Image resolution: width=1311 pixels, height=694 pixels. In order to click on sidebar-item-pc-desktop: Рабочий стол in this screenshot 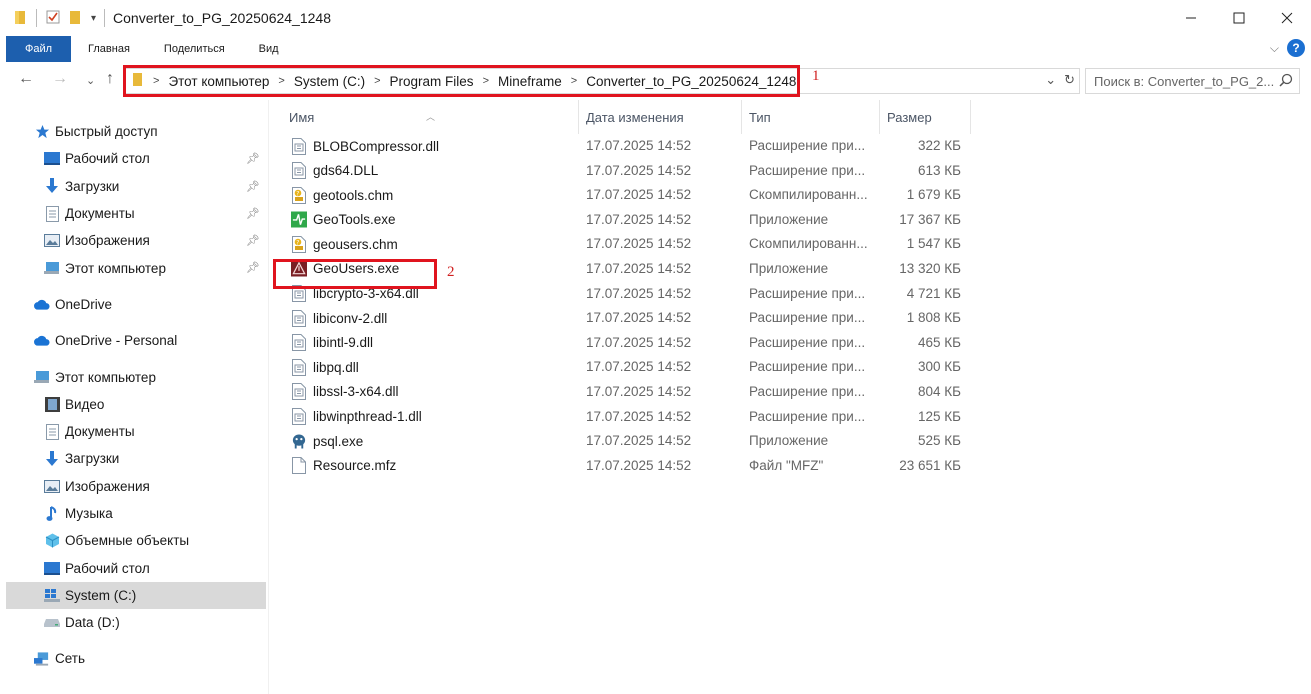, I will do `click(136, 567)`.